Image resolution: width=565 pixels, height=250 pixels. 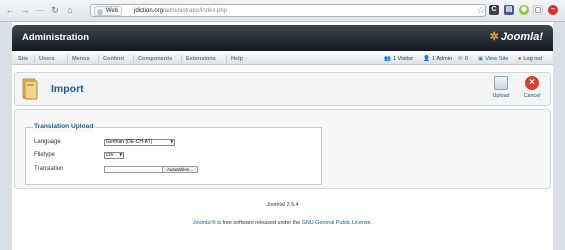 What do you see at coordinates (481, 59) in the screenshot?
I see `monitor-icon: ▣` at bounding box center [481, 59].